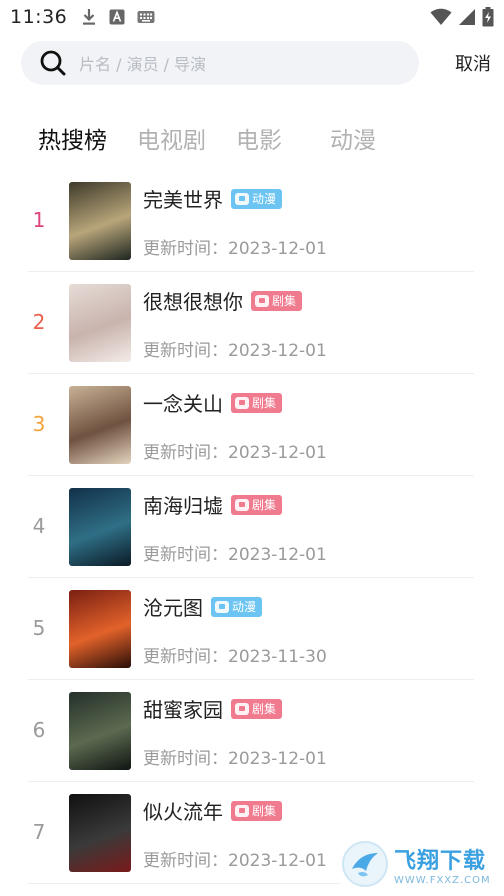 The height and width of the screenshot is (896, 504). Describe the element at coordinates (183, 404) in the screenshot. I see `show-title: 一念关山` at that location.